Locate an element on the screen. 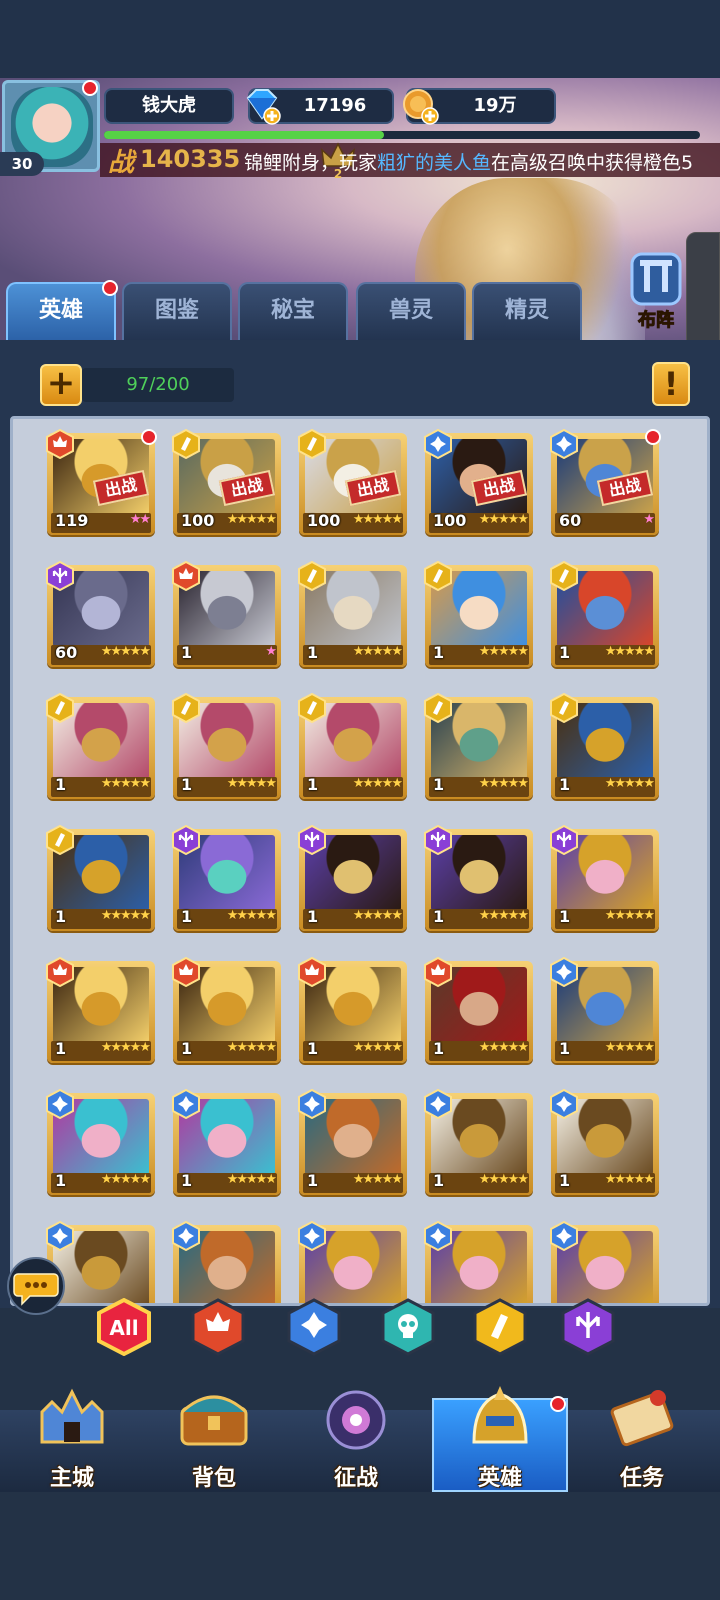 The height and width of the screenshot is (1600, 720). filter-dark-faction-button is located at coordinates (588, 1327).